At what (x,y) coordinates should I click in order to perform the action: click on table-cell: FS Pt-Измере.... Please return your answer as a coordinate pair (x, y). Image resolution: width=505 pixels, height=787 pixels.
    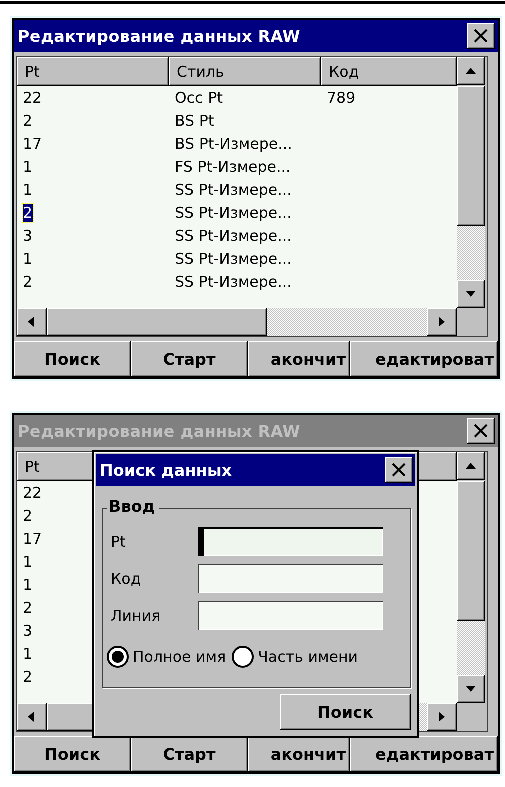
    Looking at the image, I should click on (233, 167).